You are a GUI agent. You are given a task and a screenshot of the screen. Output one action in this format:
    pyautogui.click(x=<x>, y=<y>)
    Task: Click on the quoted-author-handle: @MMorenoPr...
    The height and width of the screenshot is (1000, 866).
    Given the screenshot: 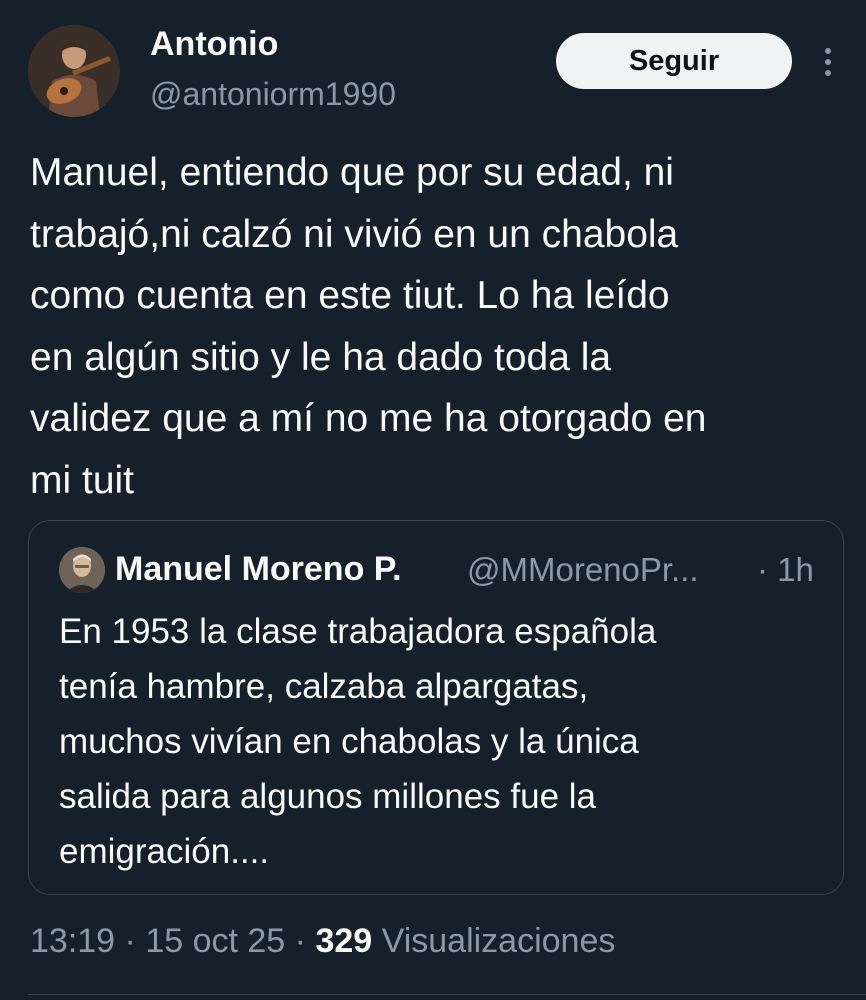 What is the action you would take?
    pyautogui.click(x=583, y=570)
    